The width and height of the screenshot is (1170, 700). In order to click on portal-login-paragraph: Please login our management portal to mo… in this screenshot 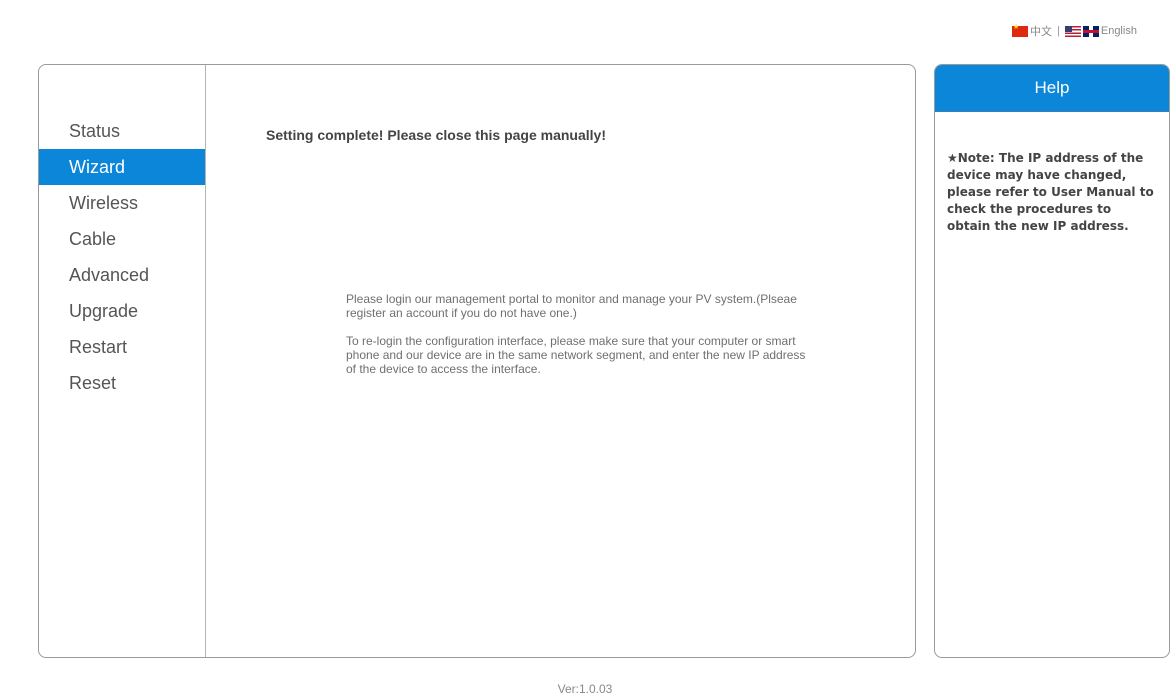, I will do `click(571, 306)`.